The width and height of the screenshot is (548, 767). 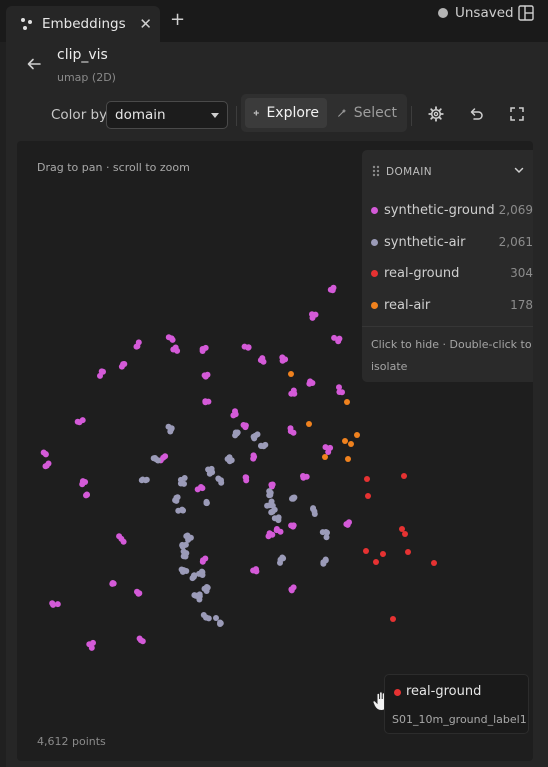 I want to click on panel-layout-icon, so click(x=526, y=13).